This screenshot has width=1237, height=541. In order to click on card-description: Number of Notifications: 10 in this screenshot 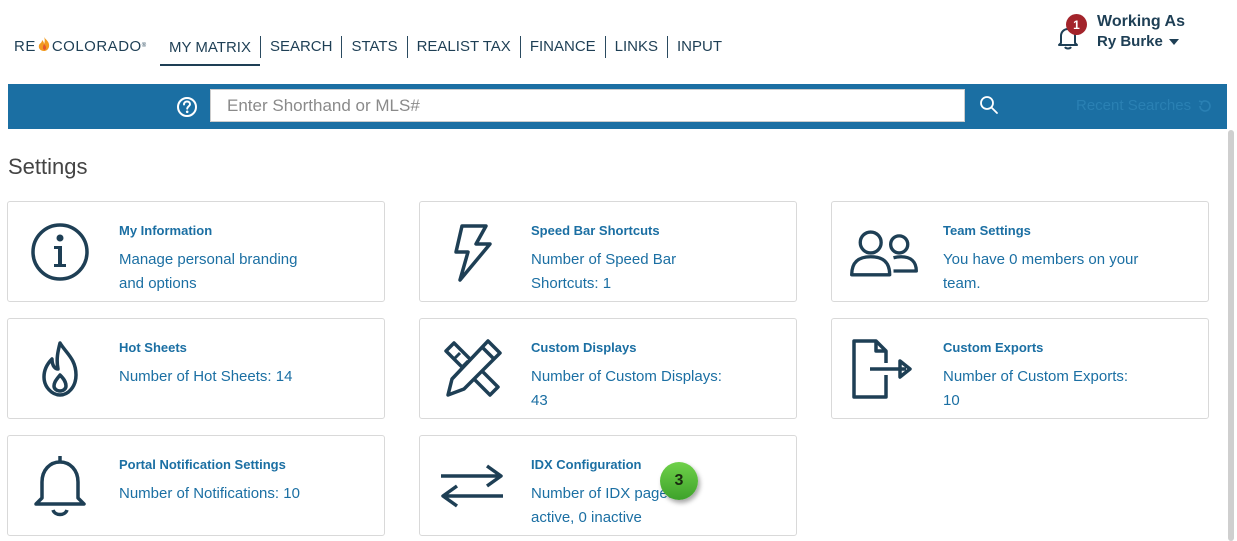, I will do `click(209, 493)`.